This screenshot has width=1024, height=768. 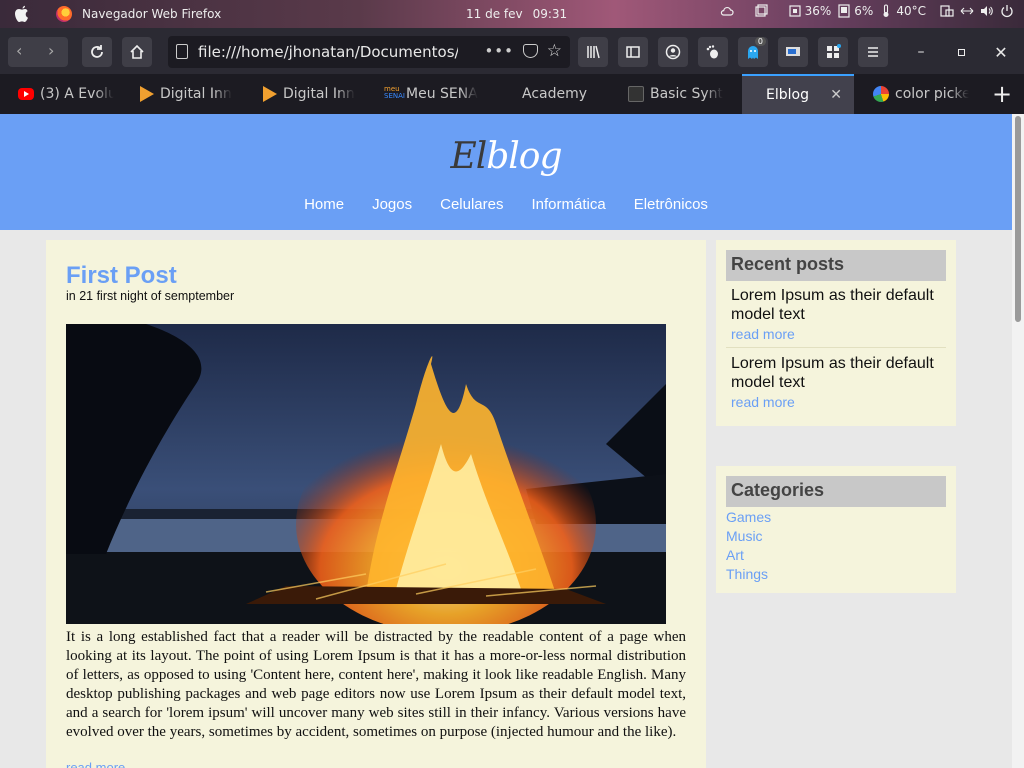 I want to click on clipboard-icon, so click(x=761, y=11).